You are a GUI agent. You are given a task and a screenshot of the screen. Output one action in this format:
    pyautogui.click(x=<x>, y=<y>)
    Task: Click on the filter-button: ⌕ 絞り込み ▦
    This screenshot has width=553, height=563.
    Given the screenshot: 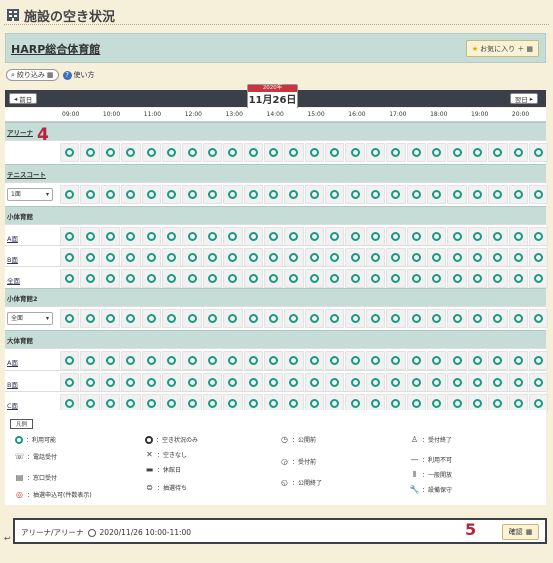 What is the action you would take?
    pyautogui.click(x=32, y=75)
    